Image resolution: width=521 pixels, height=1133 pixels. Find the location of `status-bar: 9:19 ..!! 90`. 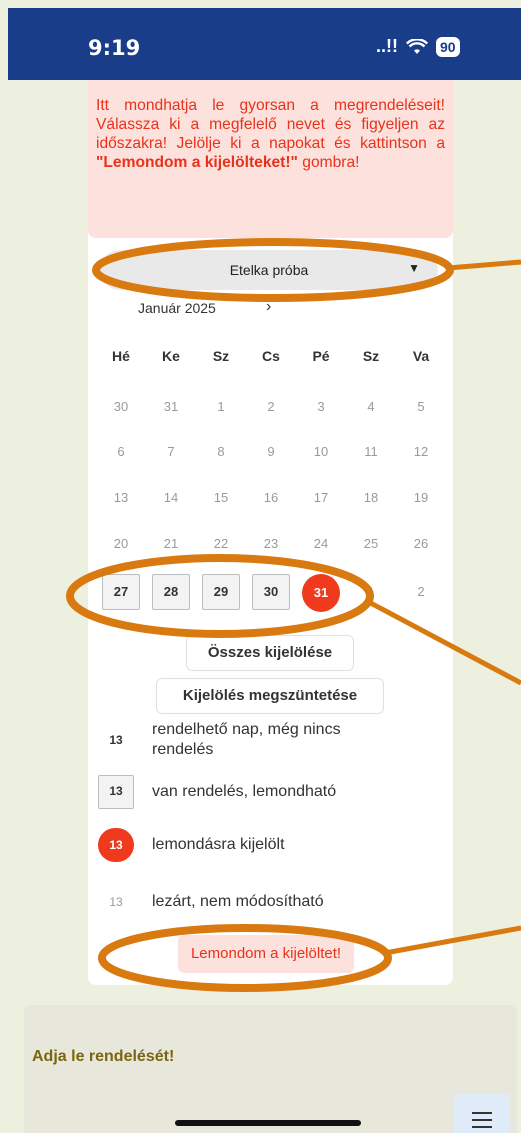

status-bar: 9:19 ..!! 90 is located at coordinates (264, 44).